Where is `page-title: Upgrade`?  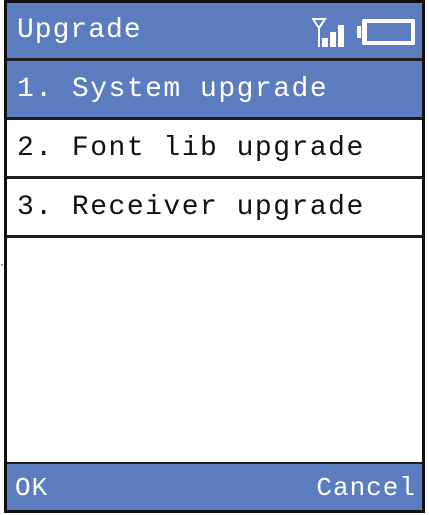
page-title: Upgrade is located at coordinates (79, 30).